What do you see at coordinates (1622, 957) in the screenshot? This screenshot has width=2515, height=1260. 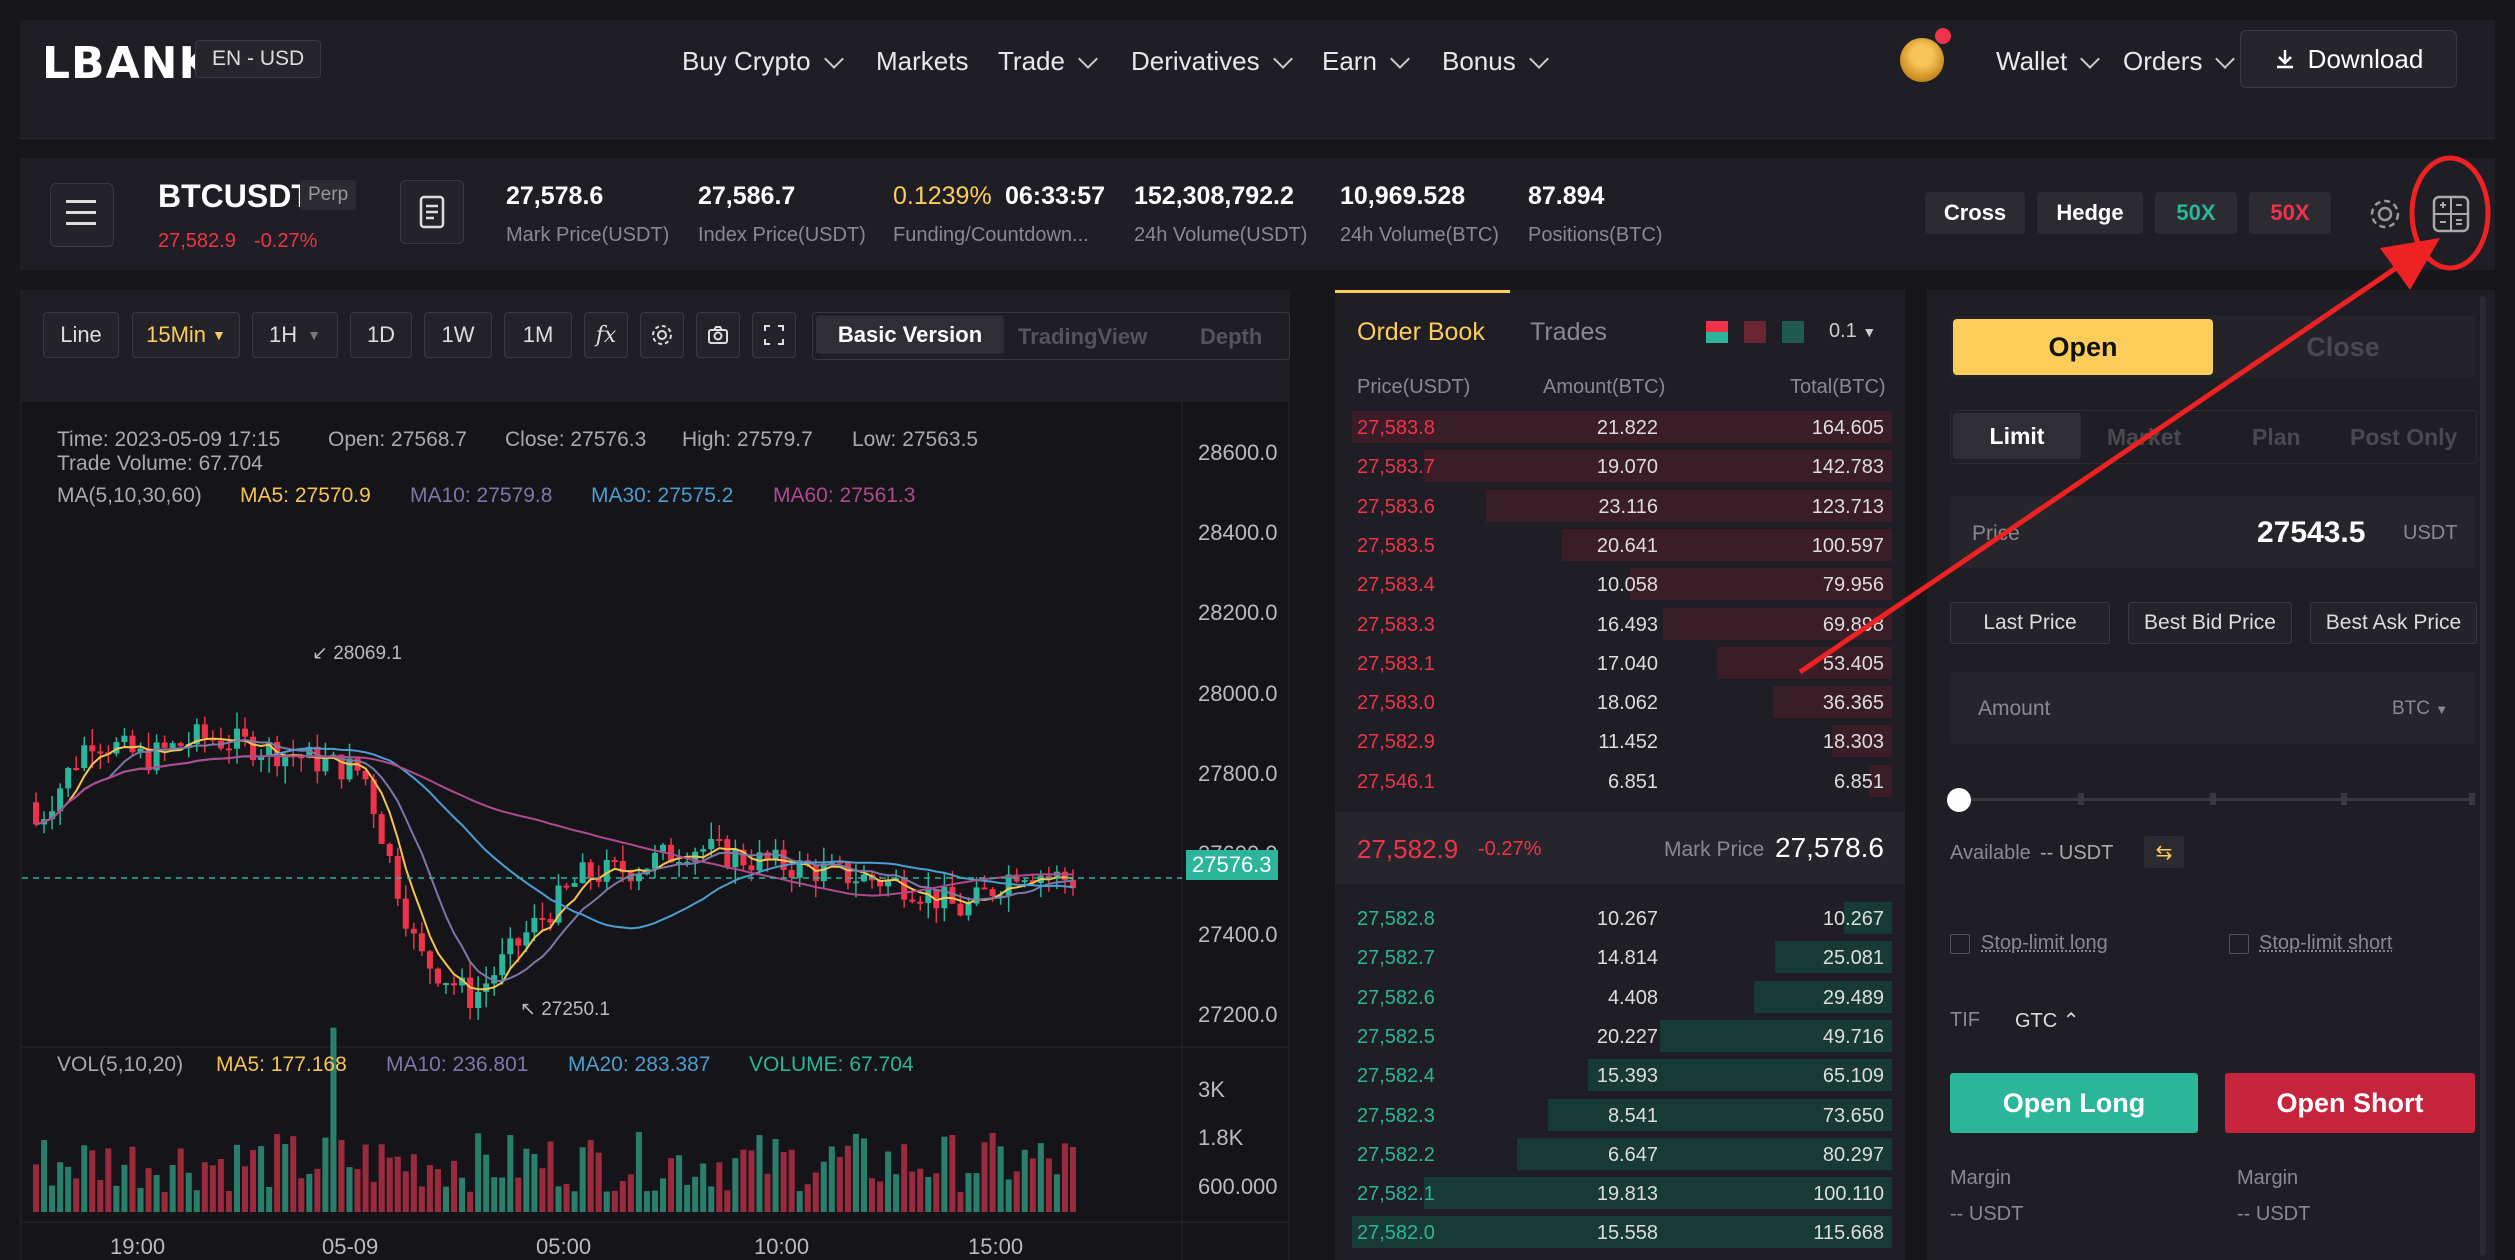 I see `bid-row: 27,582.7 14.814 25.081` at bounding box center [1622, 957].